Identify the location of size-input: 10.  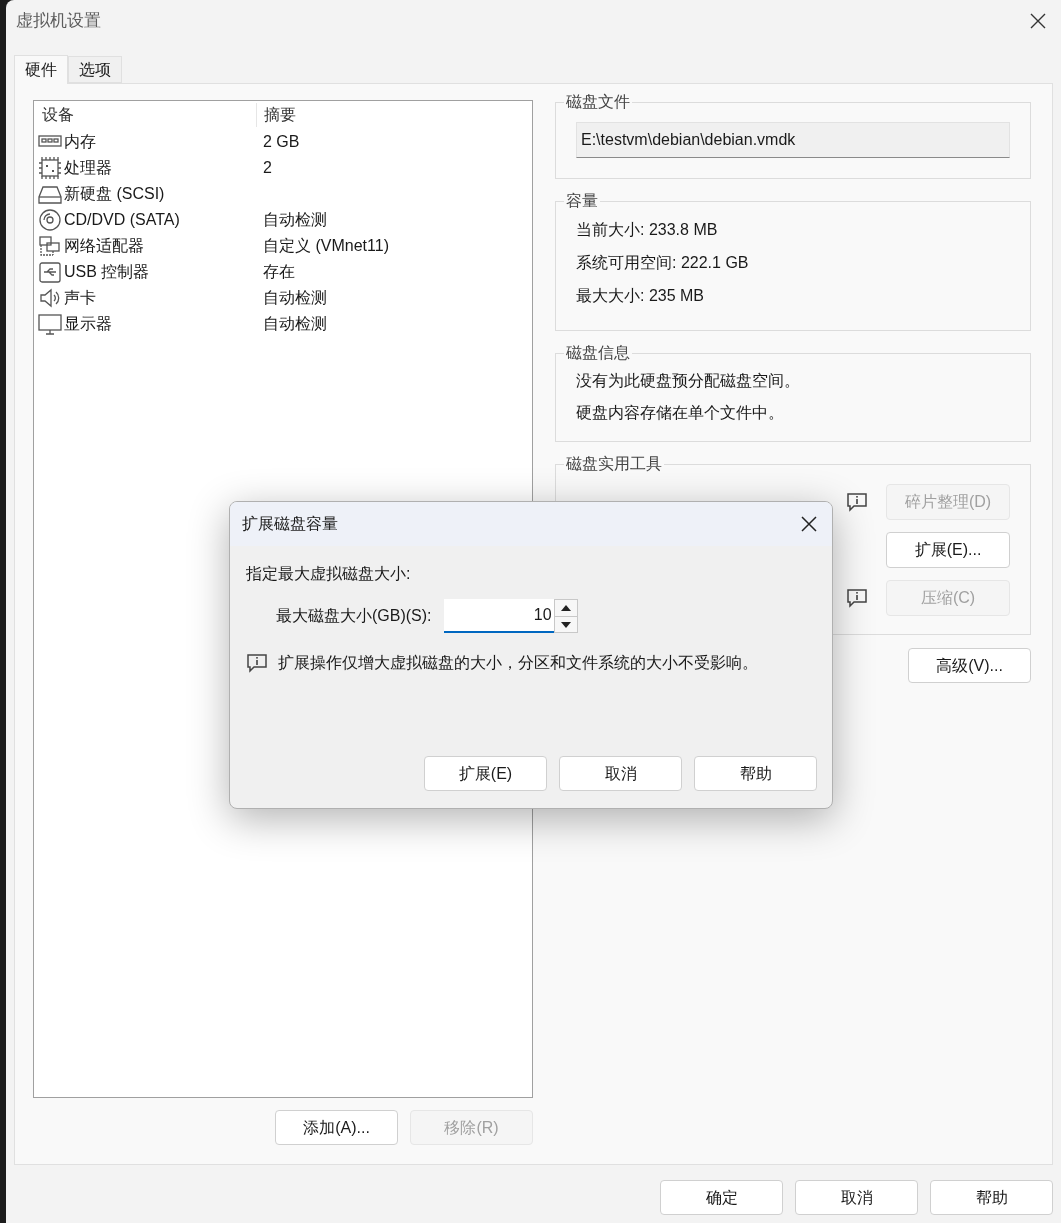
(498, 616).